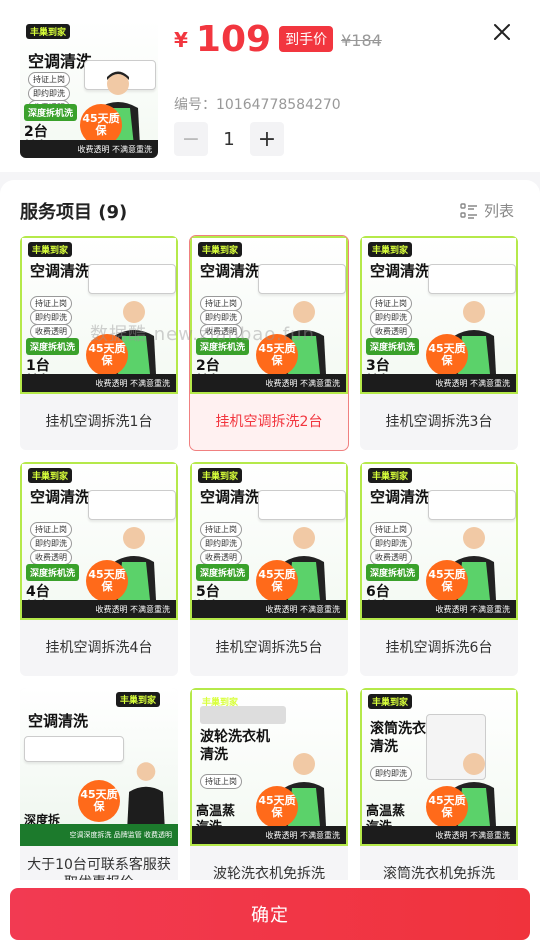  I want to click on washing-machine-illustration, so click(243, 715).